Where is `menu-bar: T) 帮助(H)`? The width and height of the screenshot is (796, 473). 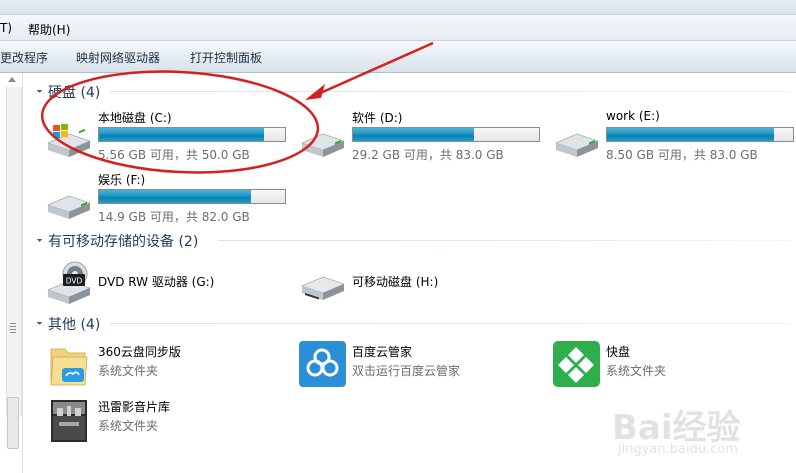 menu-bar: T) 帮助(H) is located at coordinates (398, 28).